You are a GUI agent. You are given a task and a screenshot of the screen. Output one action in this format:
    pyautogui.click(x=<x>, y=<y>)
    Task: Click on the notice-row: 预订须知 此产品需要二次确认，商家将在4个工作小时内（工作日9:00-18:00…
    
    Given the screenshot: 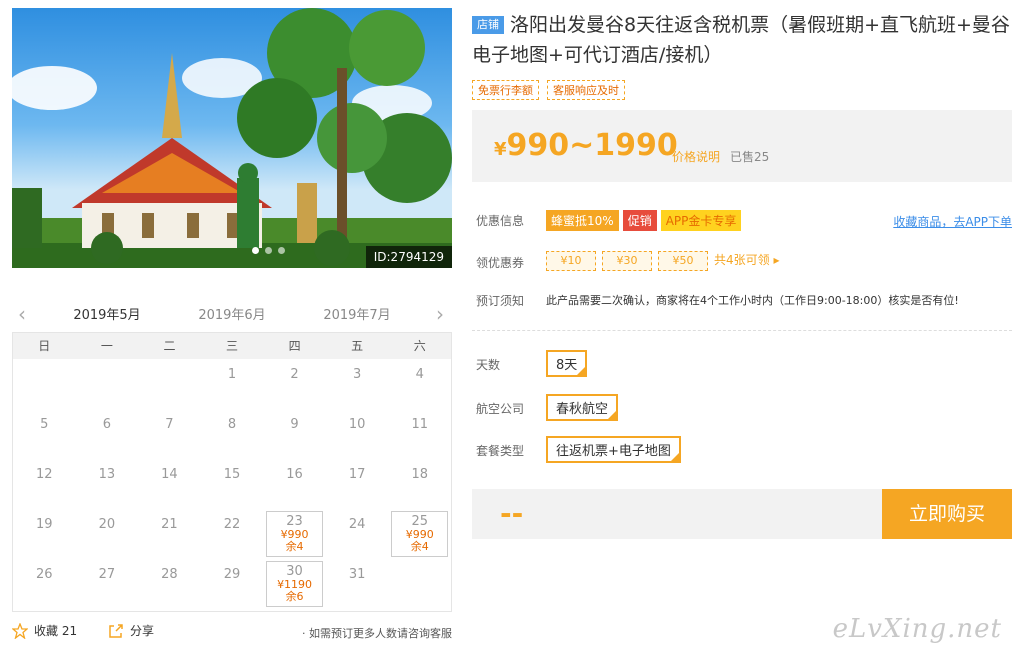 What is the action you would take?
    pyautogui.click(x=744, y=301)
    